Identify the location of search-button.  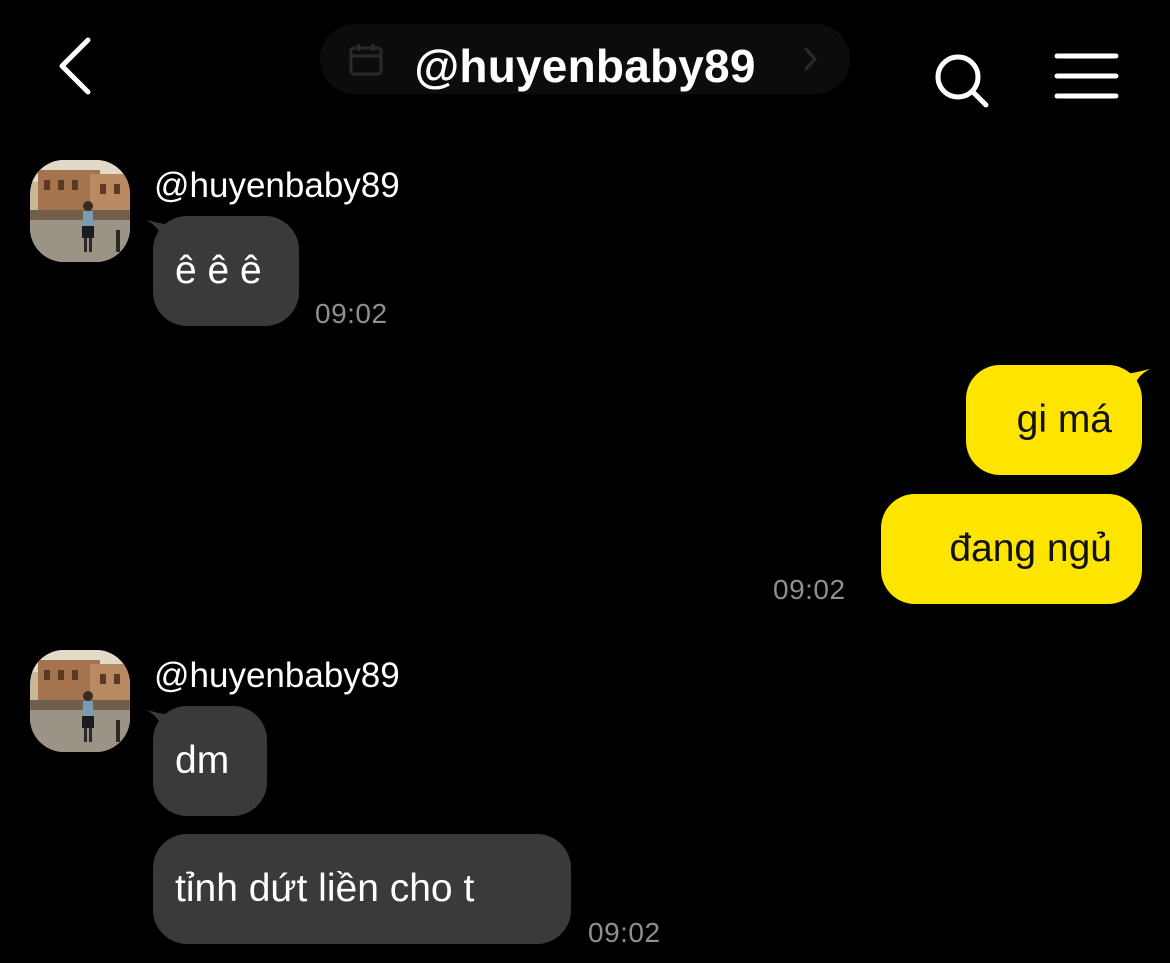
(961, 81).